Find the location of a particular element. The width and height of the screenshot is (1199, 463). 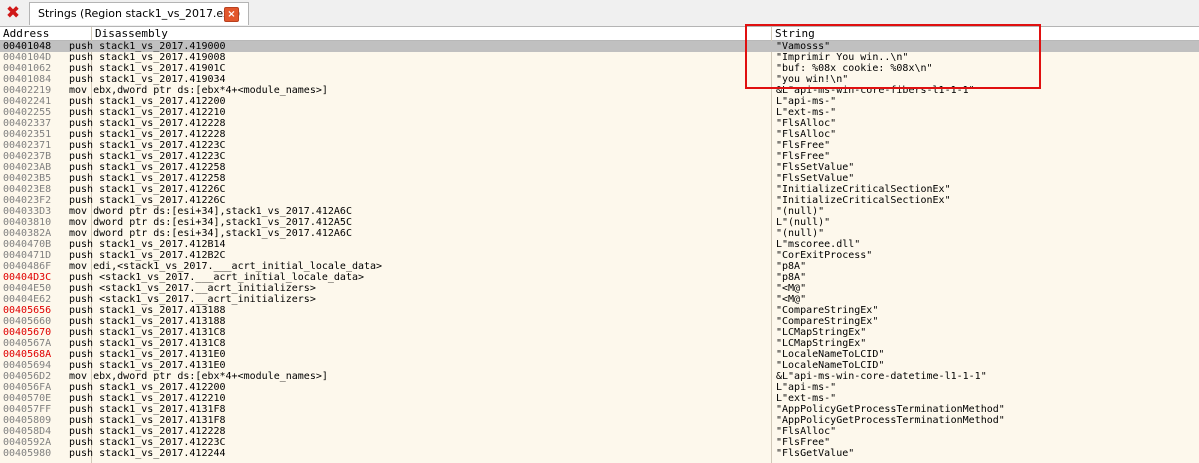

string-cell: "CorExitProcess" is located at coordinates (824, 255).